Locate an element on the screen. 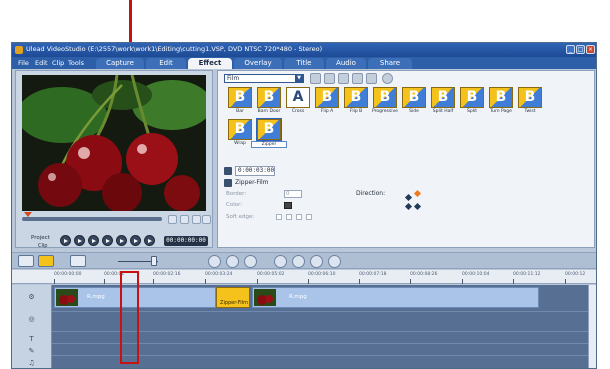 The height and width of the screenshot is (369, 610). effect-thumbnail: B Turn Page is located at coordinates (501, 101).